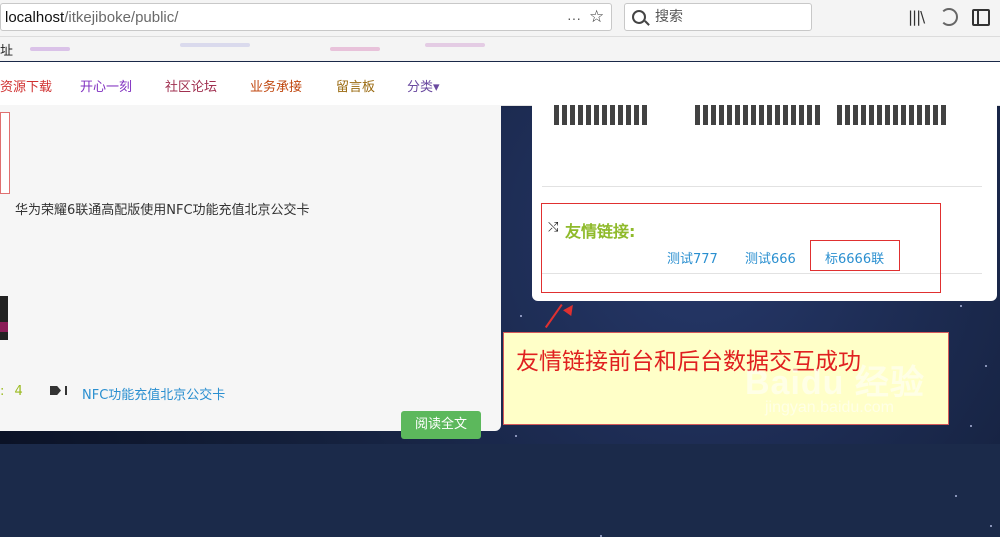  Describe the element at coordinates (11, 391) in the screenshot. I see `article-meta: : 4` at that location.